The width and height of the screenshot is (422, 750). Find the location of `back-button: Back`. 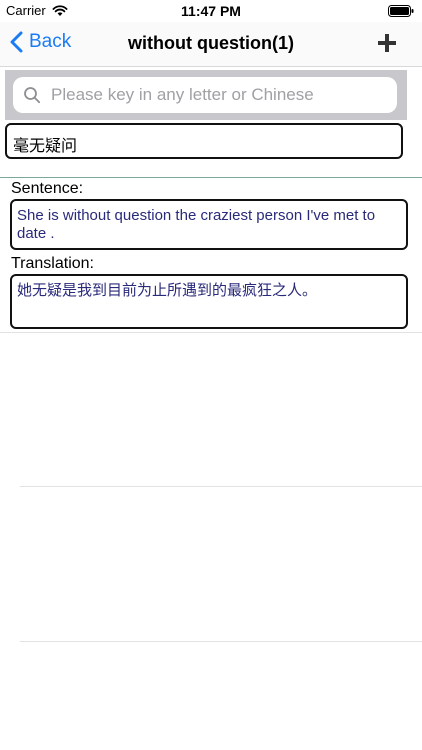

back-button: Back is located at coordinates (40, 42).